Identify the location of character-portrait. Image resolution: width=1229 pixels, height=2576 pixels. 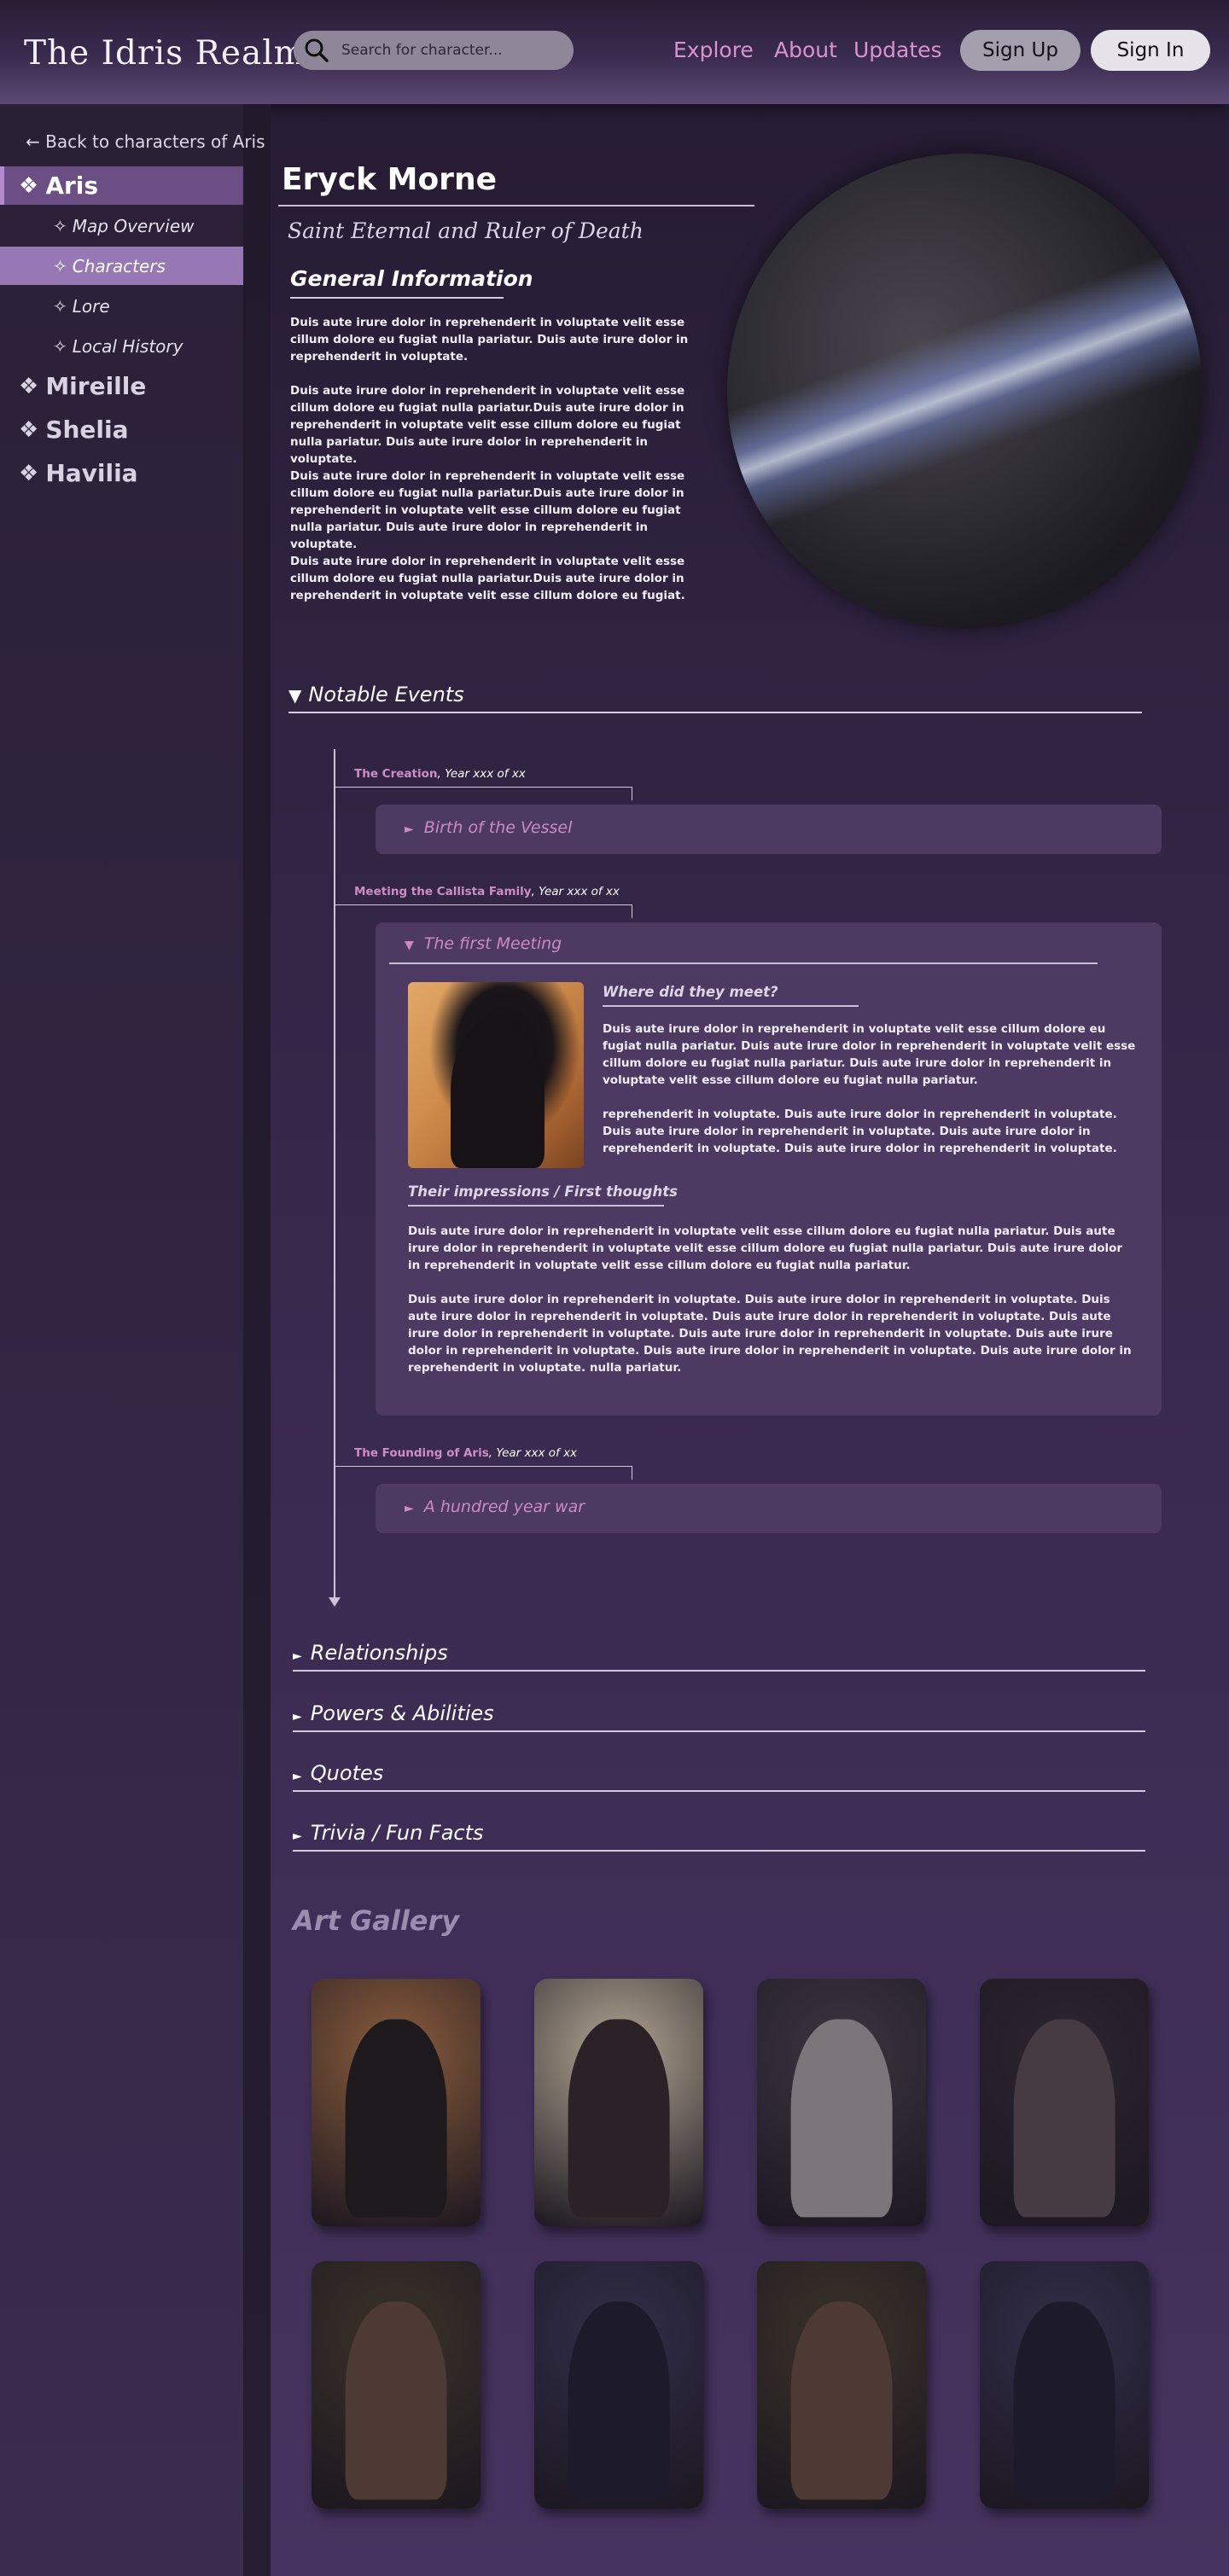
(965, 391).